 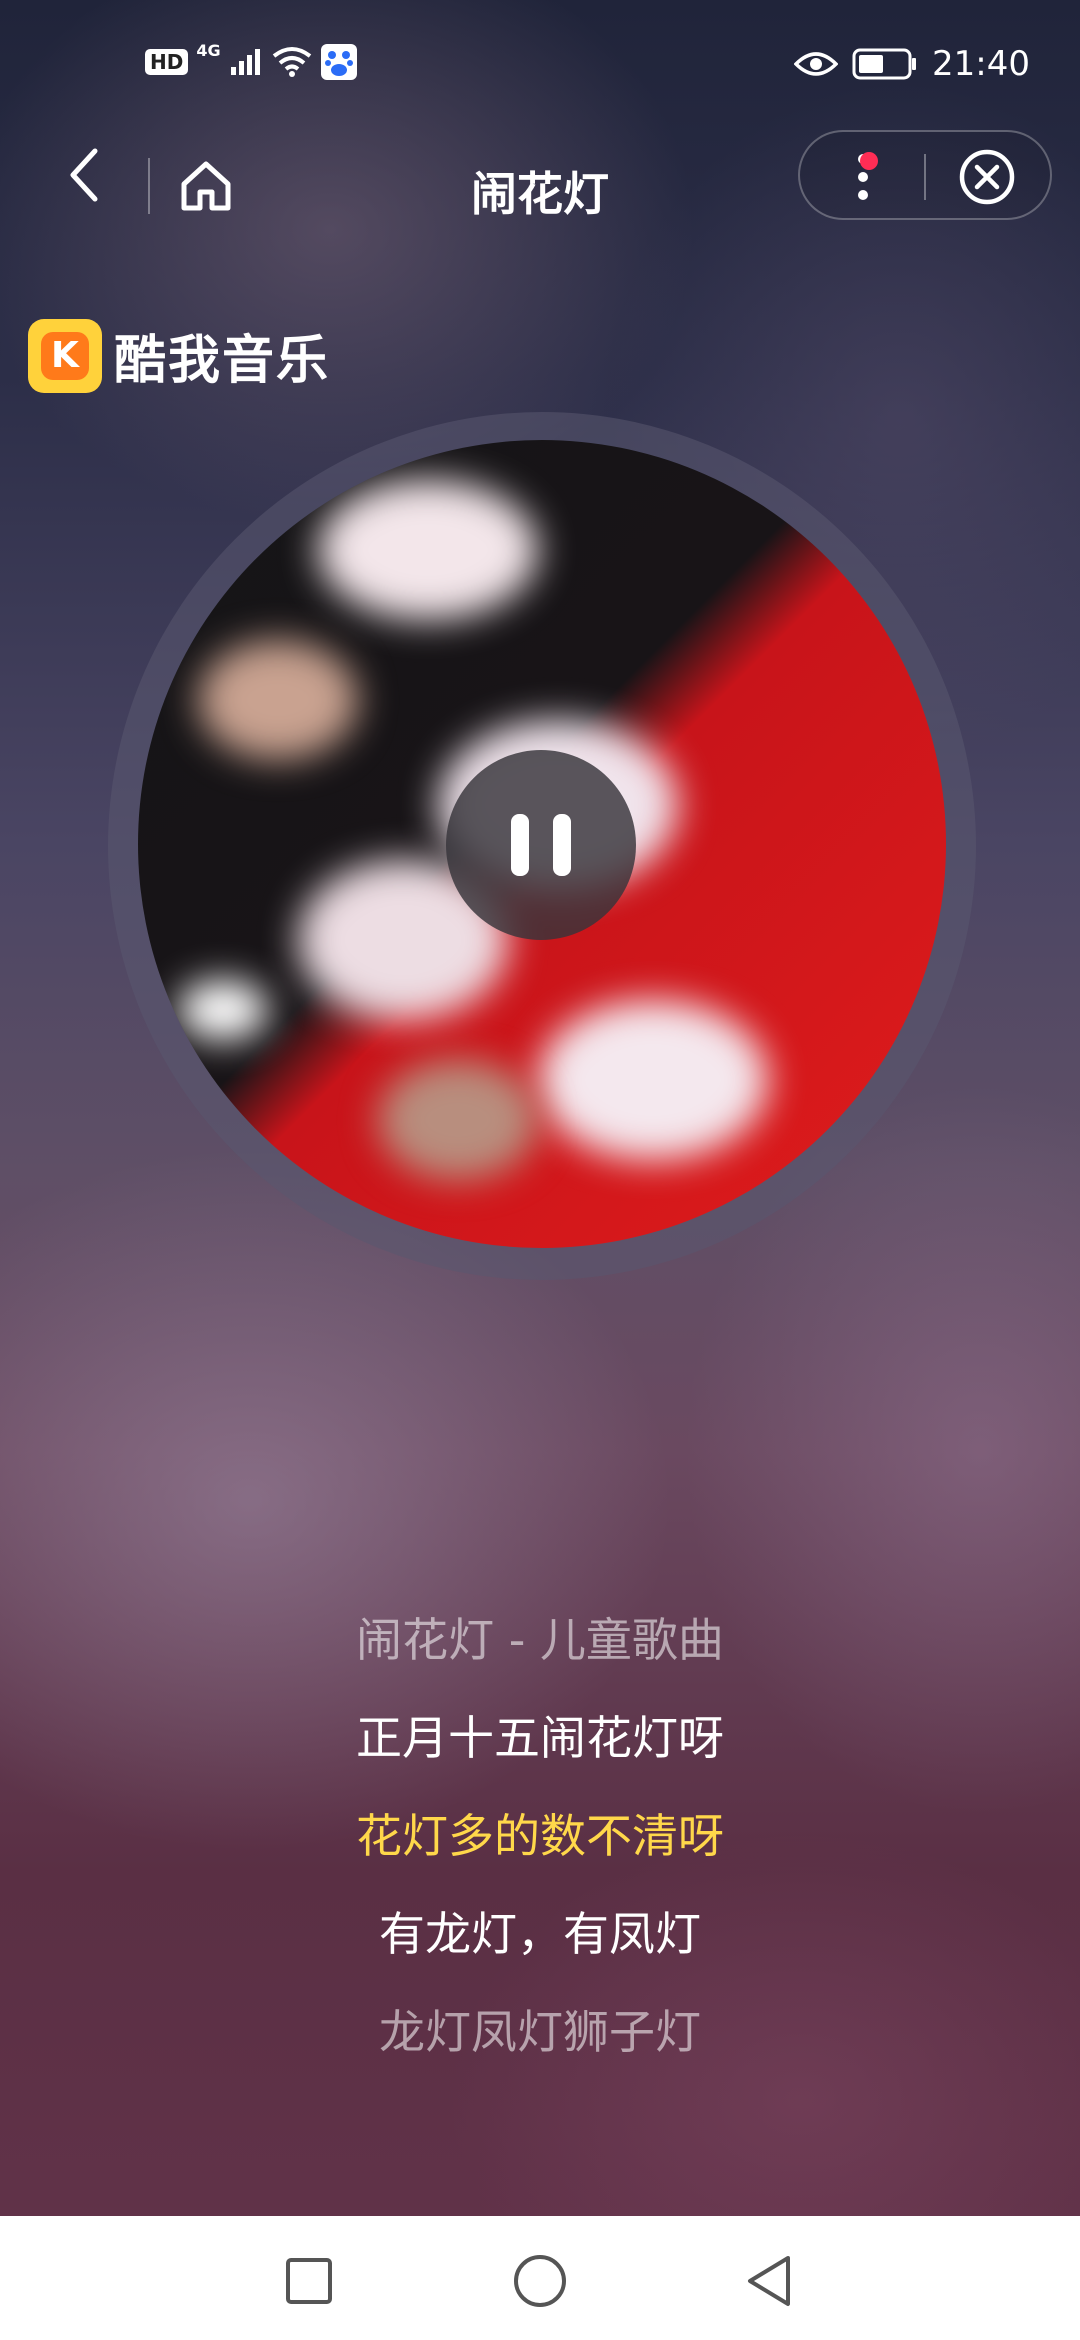 What do you see at coordinates (981, 64) in the screenshot?
I see `clock: 21:40` at bounding box center [981, 64].